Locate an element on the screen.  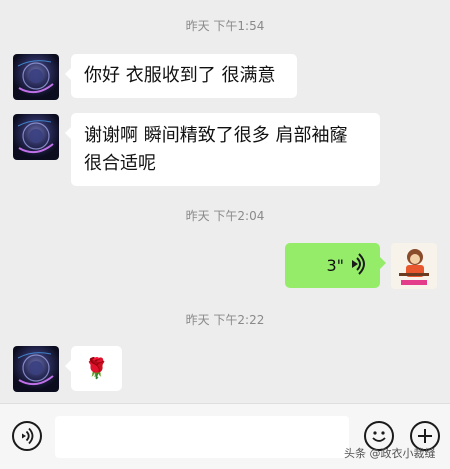
timestamp: 昨天 下午2:22 is located at coordinates (225, 320).